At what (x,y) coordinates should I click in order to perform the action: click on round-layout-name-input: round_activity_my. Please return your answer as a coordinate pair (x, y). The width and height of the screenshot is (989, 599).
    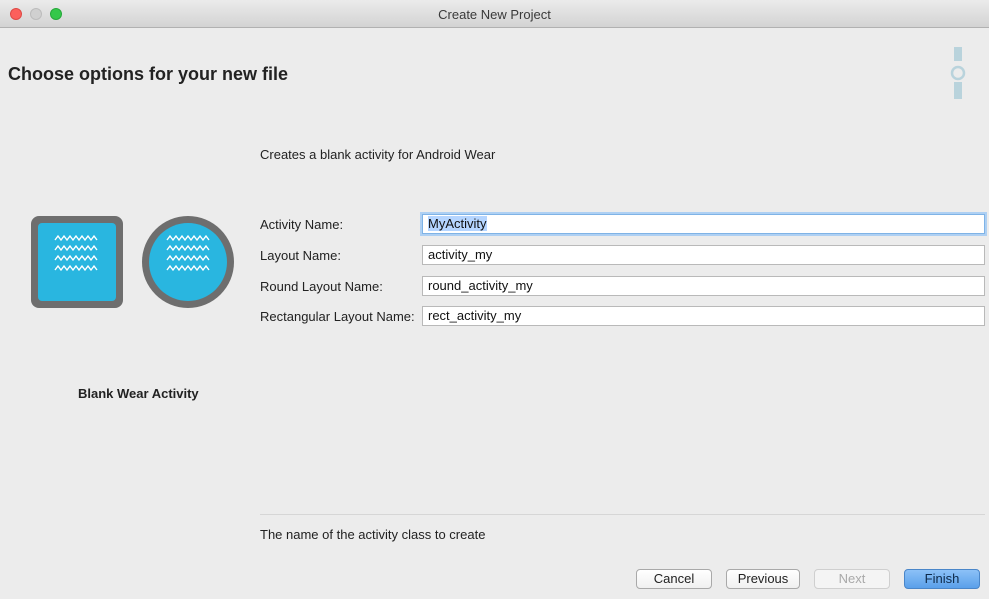
    Looking at the image, I should click on (703, 286).